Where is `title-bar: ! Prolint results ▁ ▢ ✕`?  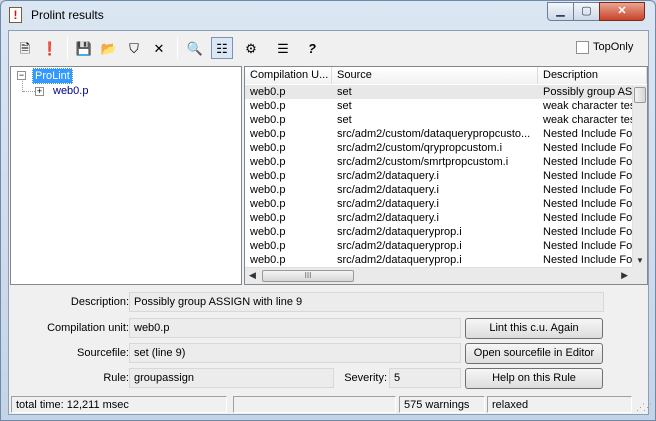
title-bar: ! Prolint results ▁ ▢ ✕ is located at coordinates (328, 15).